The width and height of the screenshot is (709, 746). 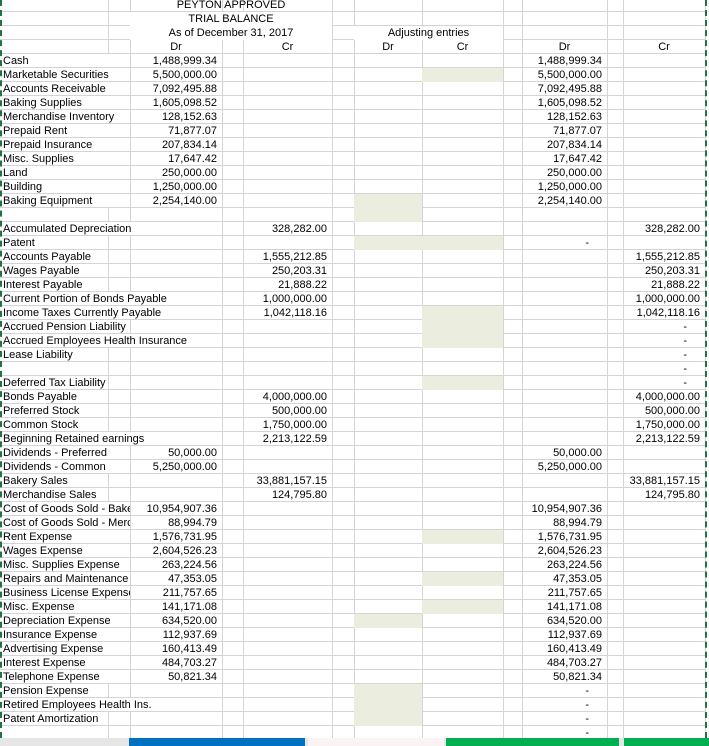 I want to click on trial-balance-debit-value: 10,954,907.36, so click(x=176, y=509).